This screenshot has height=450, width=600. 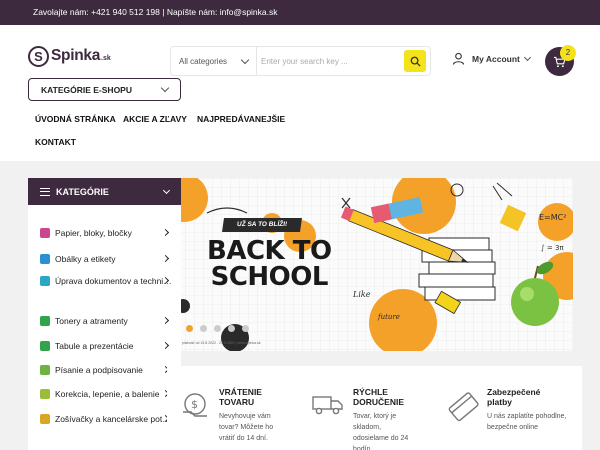 I want to click on sidebar-category-item: Zošívačky a kancelárske potreby, so click(x=104, y=419).